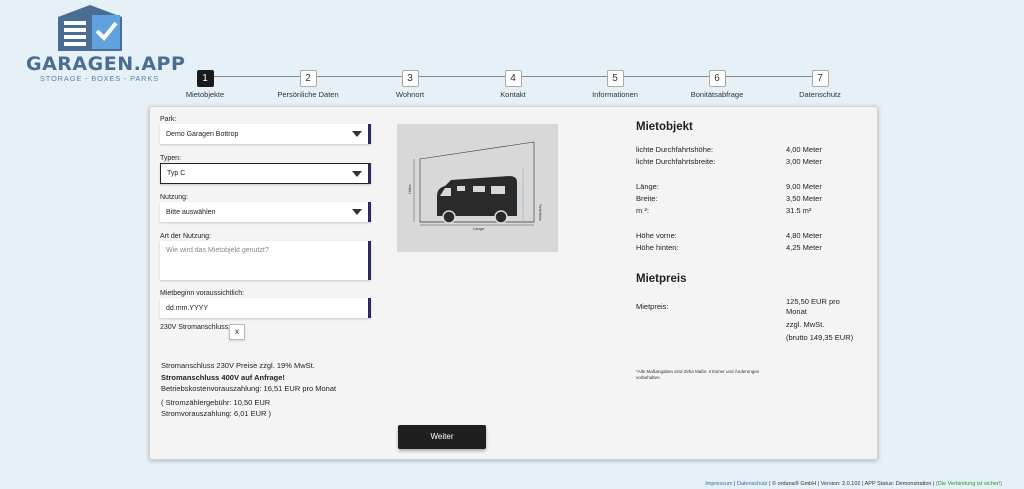 The image size is (1024, 489). I want to click on step-wohnort: 3 Wohnort, so click(410, 83).